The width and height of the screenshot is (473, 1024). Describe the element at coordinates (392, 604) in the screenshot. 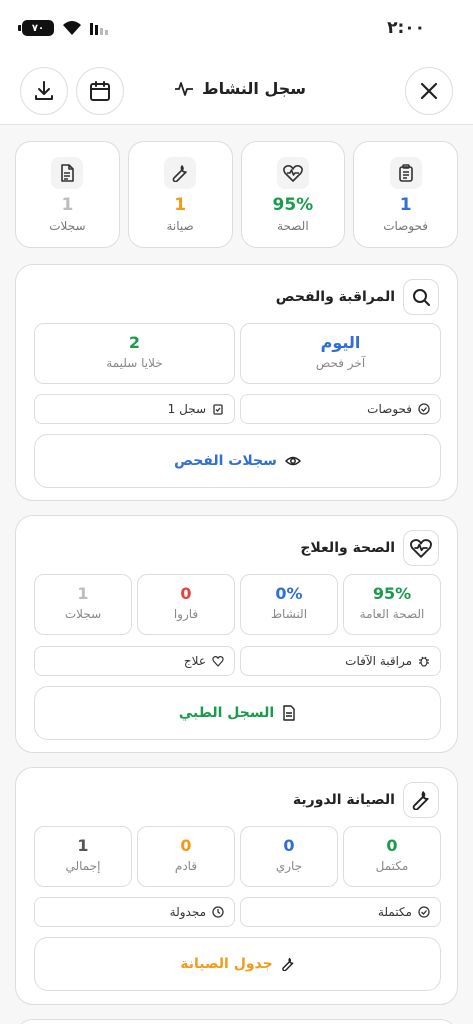

I see `metric-overall-health: 95% الصحة العامة` at that location.